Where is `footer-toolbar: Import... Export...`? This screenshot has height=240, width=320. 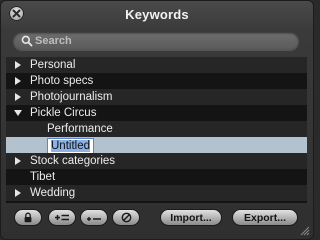 footer-toolbar: Import... Export... is located at coordinates (157, 221).